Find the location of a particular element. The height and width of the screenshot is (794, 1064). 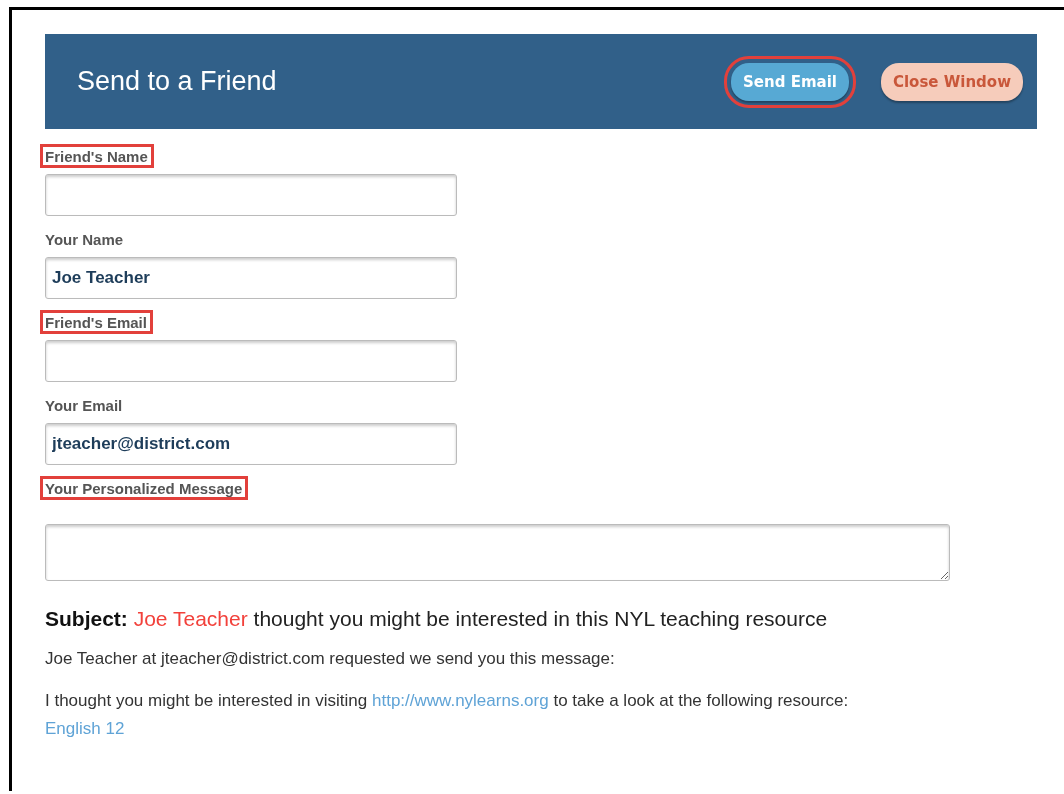

site-link: http://www.nylearns.org is located at coordinates (460, 700).